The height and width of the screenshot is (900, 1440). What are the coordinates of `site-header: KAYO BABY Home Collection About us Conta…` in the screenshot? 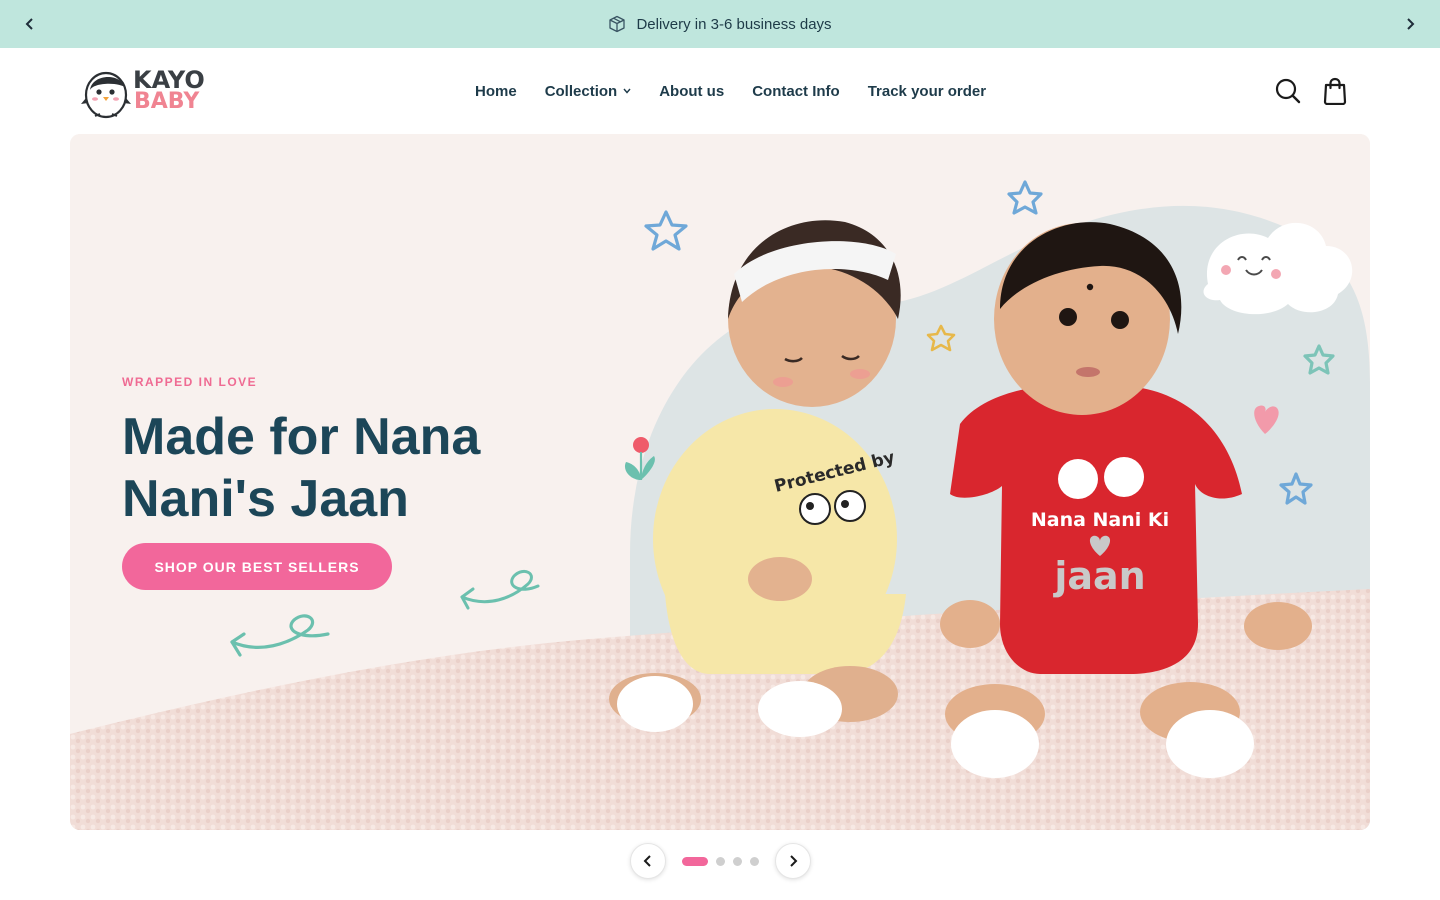 It's located at (720, 91).